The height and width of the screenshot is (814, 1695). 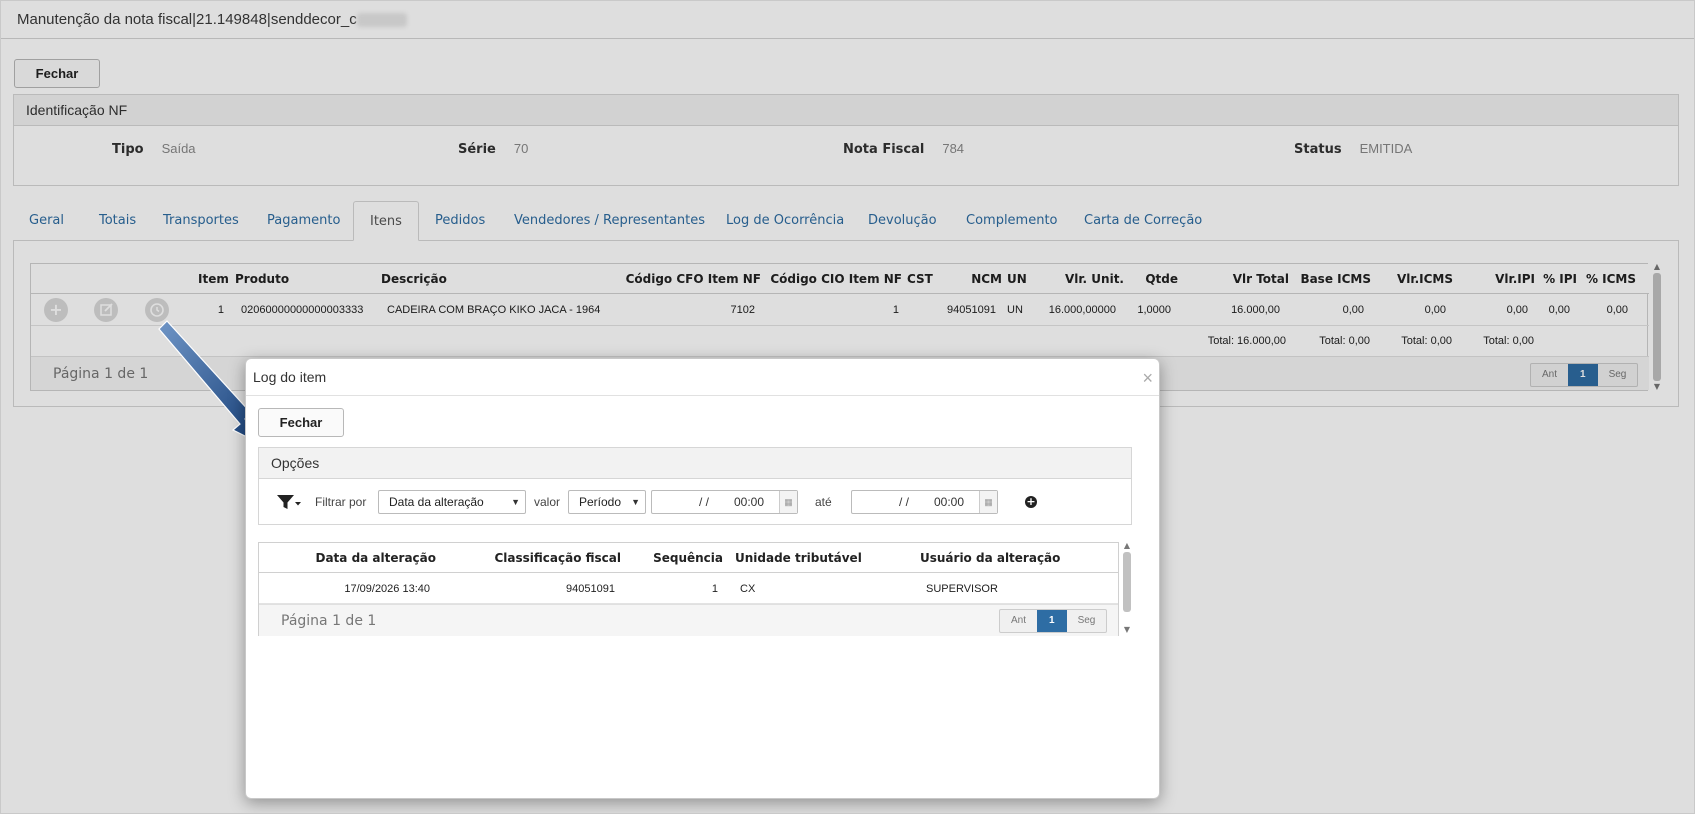 What do you see at coordinates (1127, 546) in the screenshot?
I see `scroll-up-icon: ▲` at bounding box center [1127, 546].